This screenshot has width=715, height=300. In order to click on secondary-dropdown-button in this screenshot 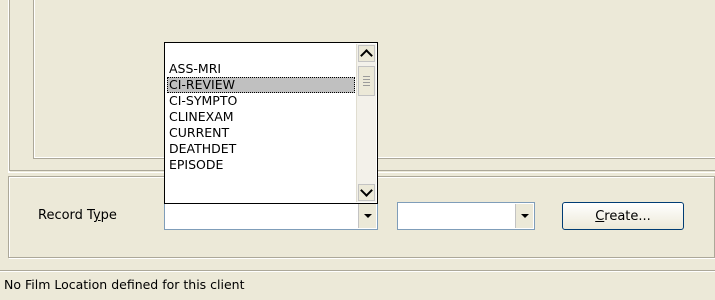, I will do `click(524, 216)`.